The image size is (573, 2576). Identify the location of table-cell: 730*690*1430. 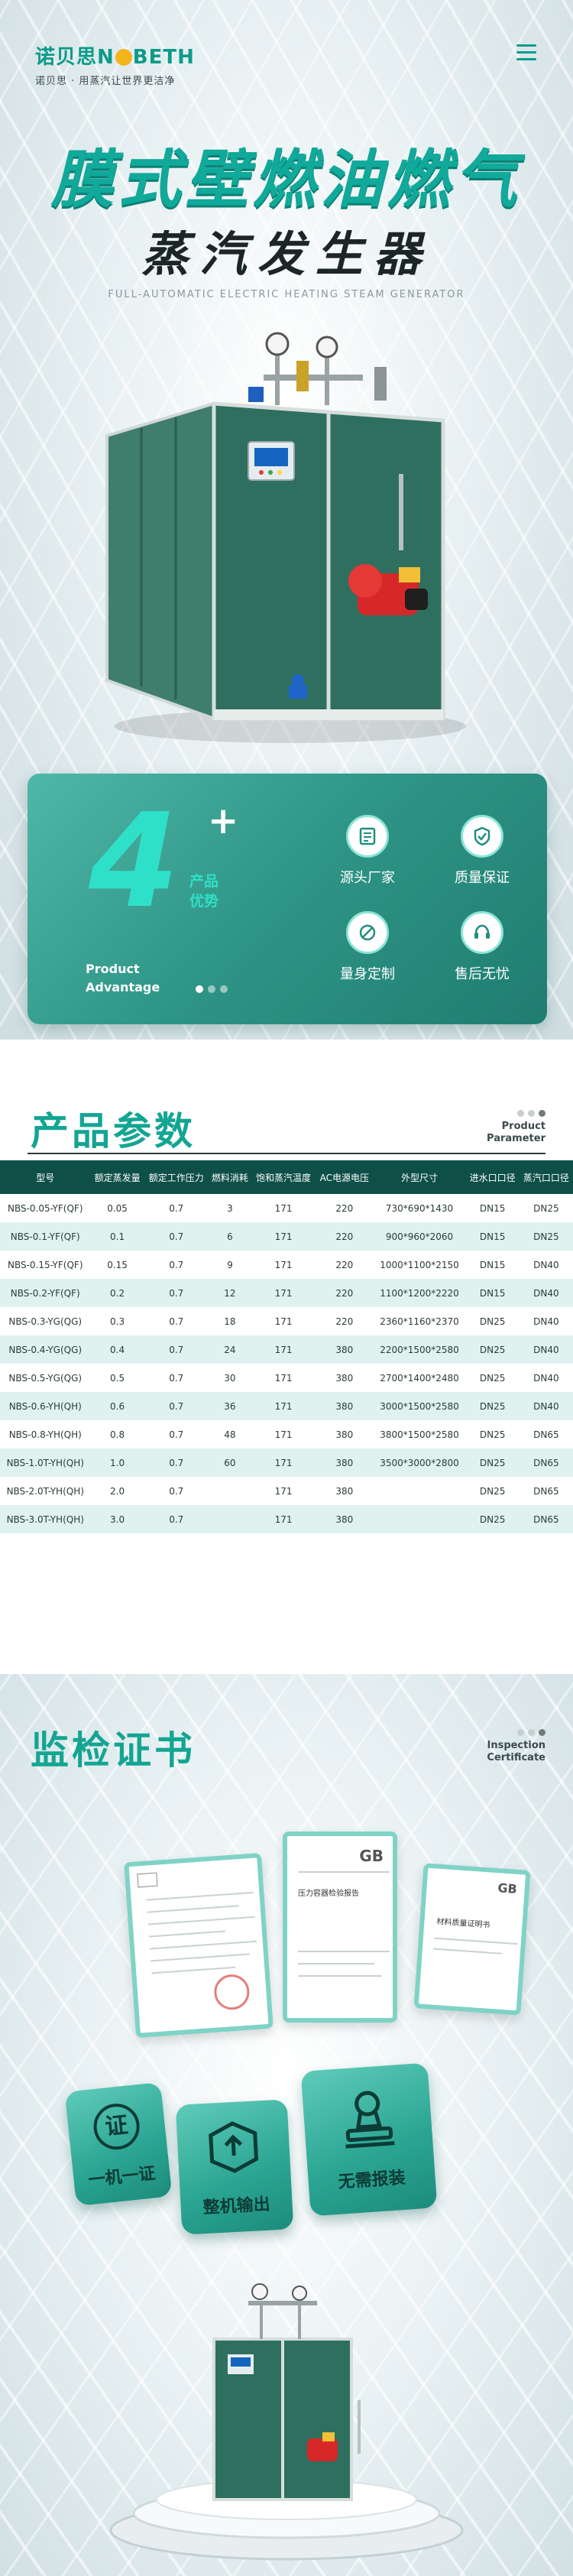
(419, 1208).